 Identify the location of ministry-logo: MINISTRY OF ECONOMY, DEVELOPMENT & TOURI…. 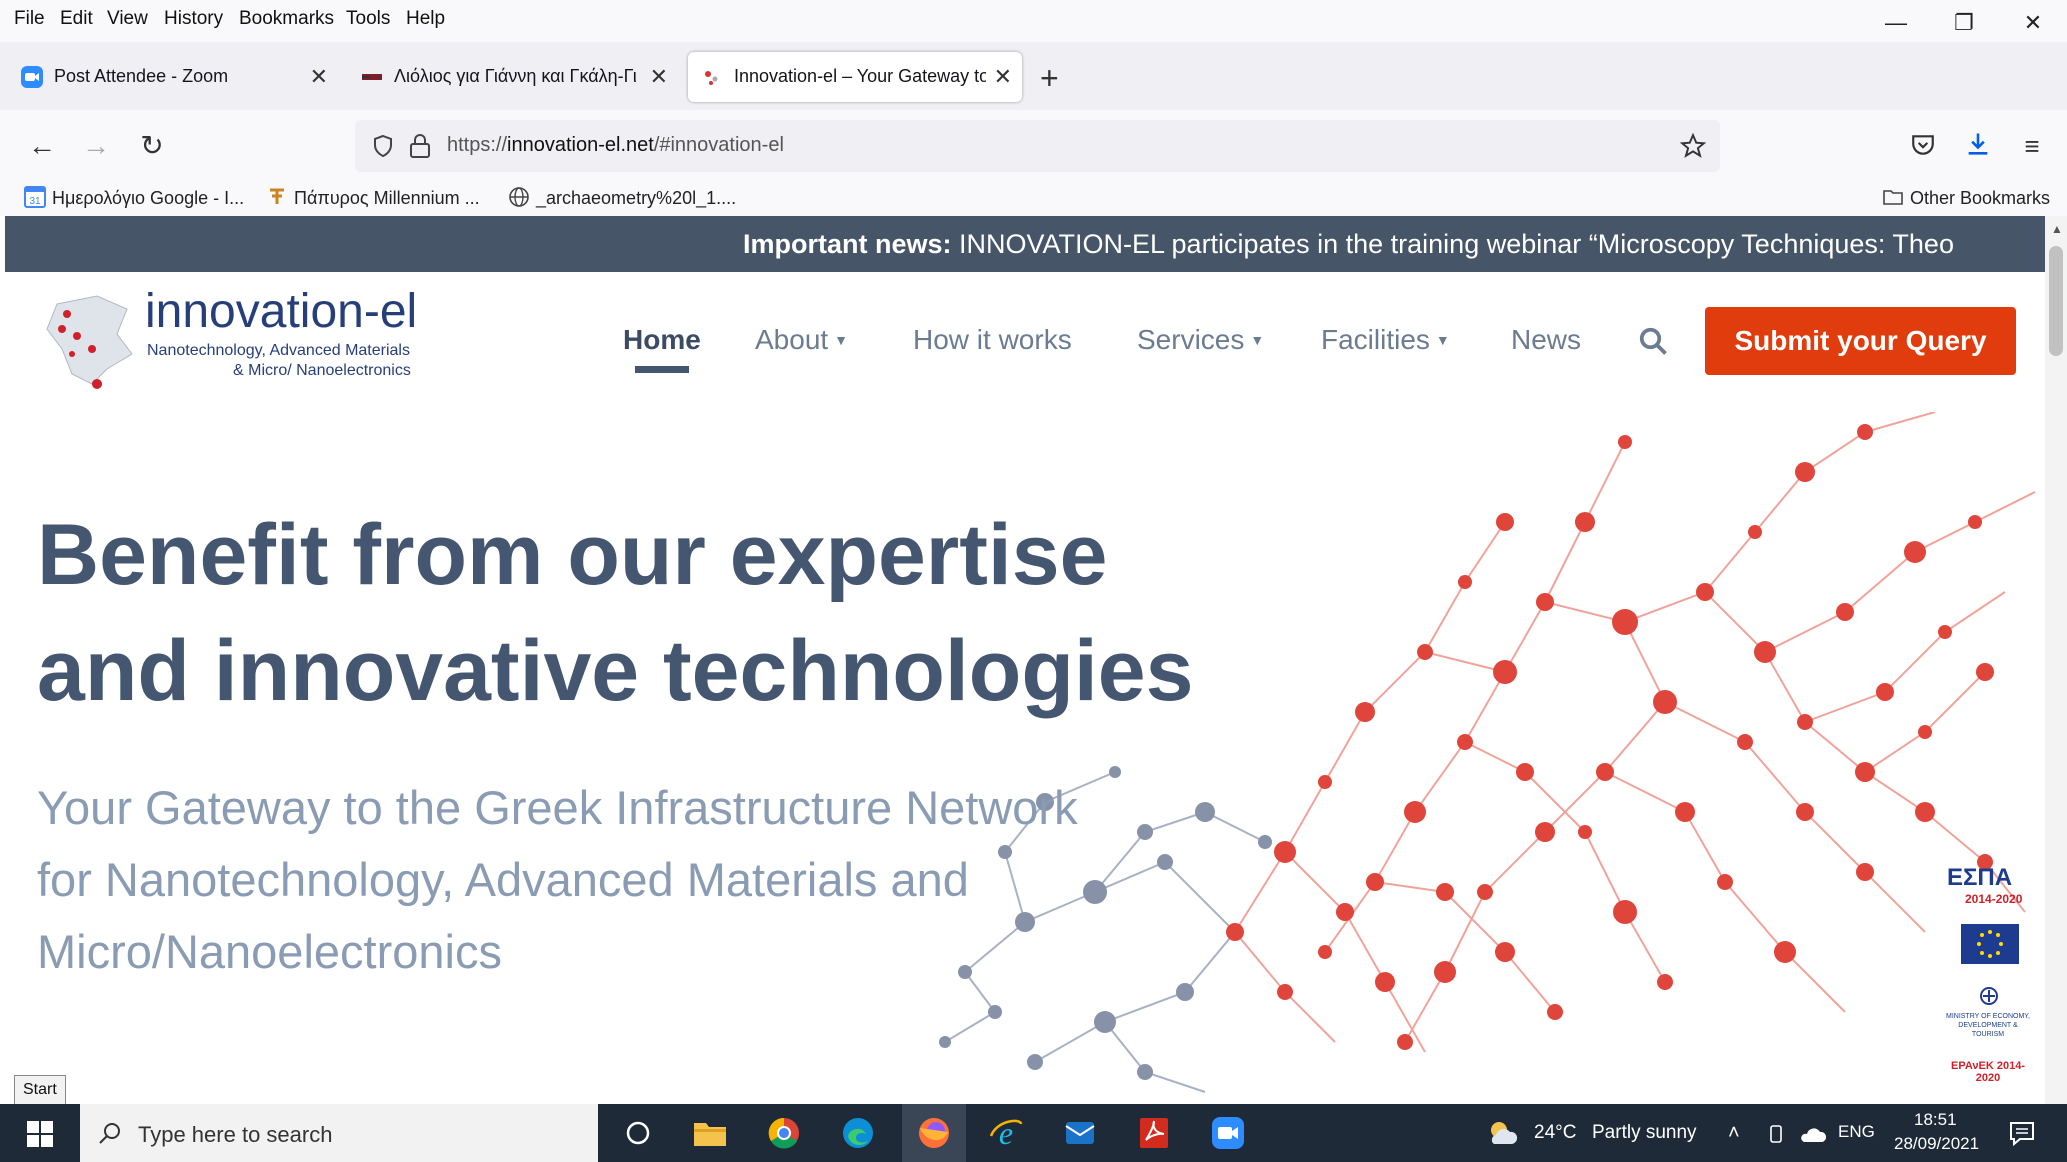
(1987, 1025).